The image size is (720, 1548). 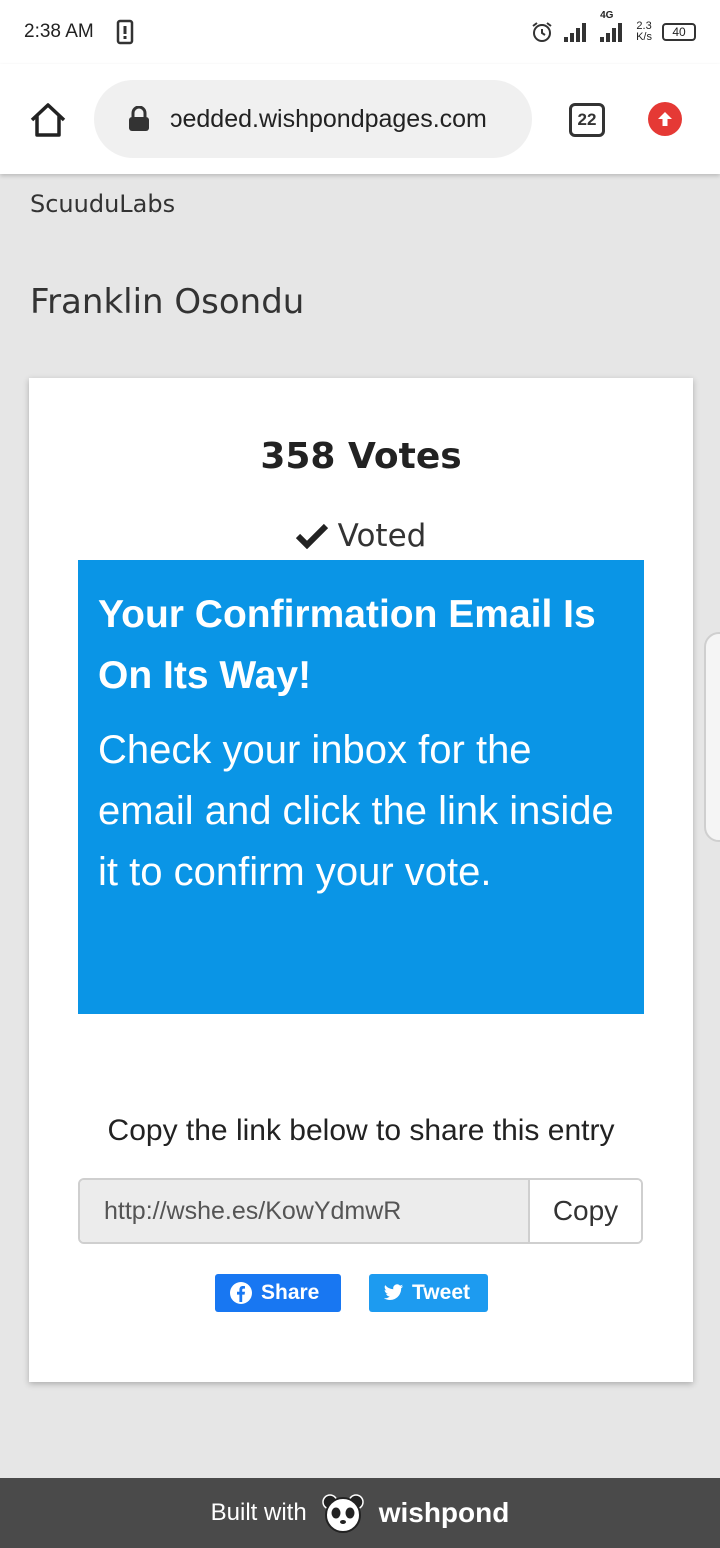 I want to click on vote-count: 358 Votes, so click(x=361, y=456).